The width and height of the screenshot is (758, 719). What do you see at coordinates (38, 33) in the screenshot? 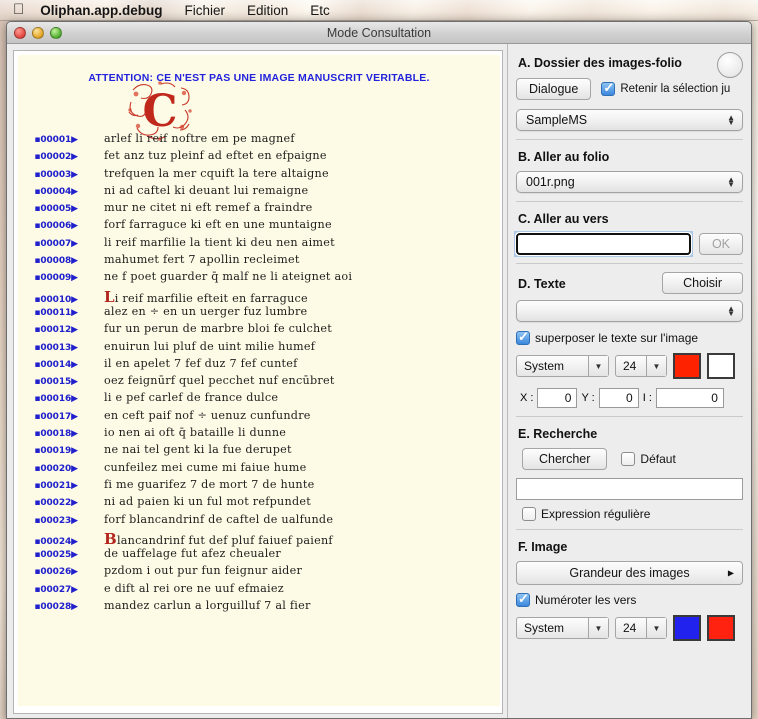
I see `minimize-button-icon` at bounding box center [38, 33].